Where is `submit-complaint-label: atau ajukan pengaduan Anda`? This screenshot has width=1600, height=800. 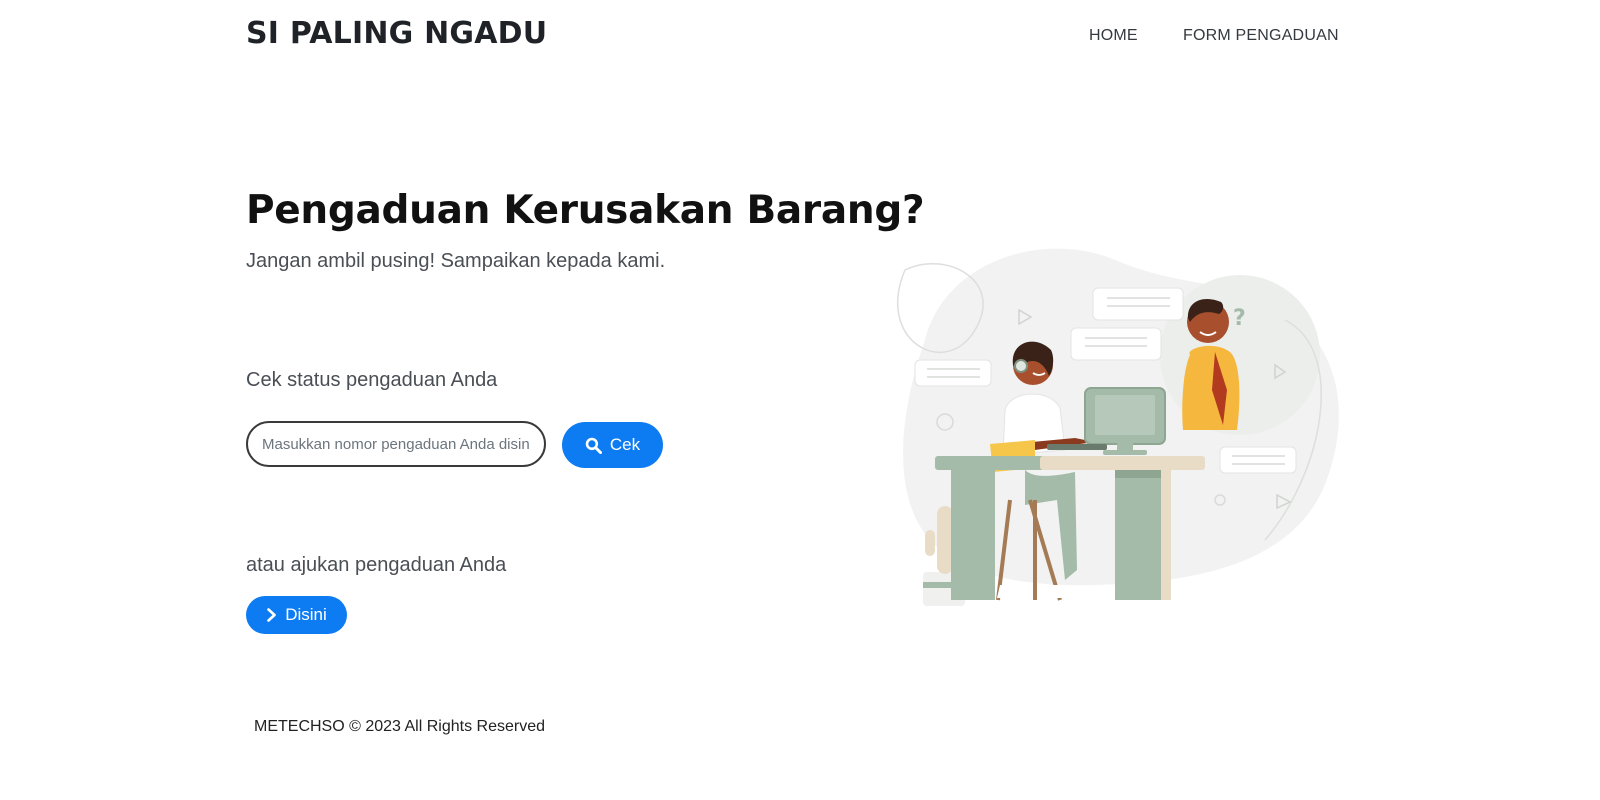 submit-complaint-label: atau ajukan pengaduan Anda is located at coordinates (376, 565).